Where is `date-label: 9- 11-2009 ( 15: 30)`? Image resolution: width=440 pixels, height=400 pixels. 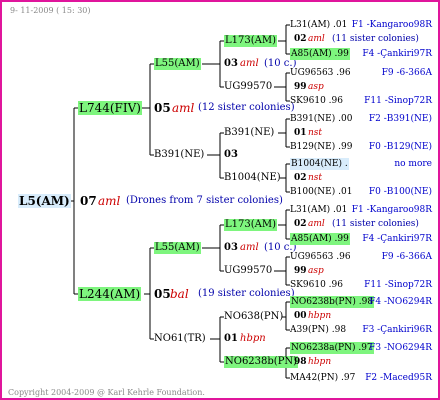 date-label: 9- 11-2009 ( 15: 30) is located at coordinates (50, 10).